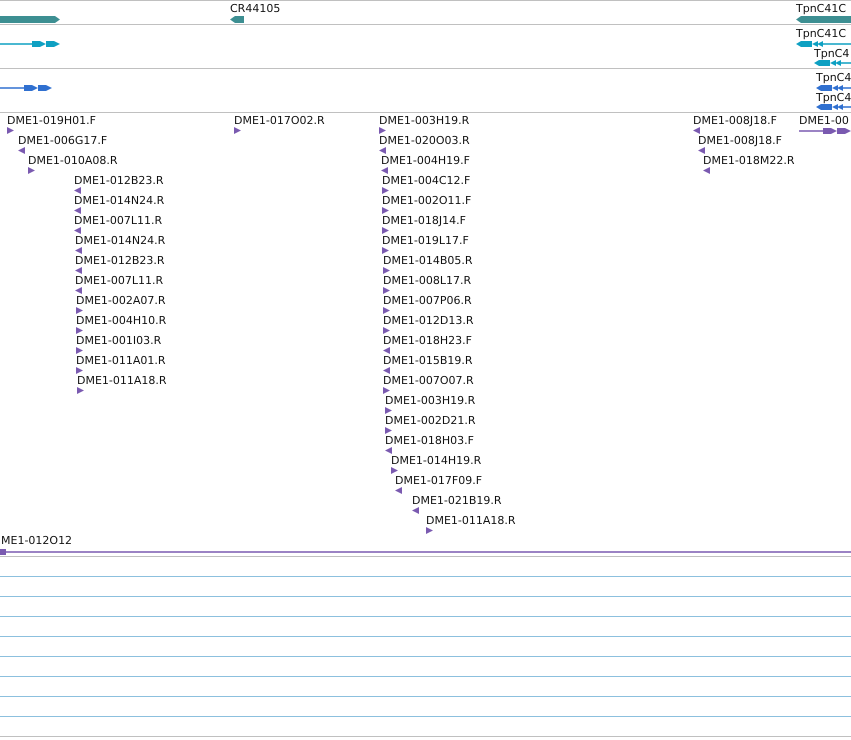 The height and width of the screenshot is (740, 851). I want to click on feature-label: ME1-012O12, so click(36, 541).